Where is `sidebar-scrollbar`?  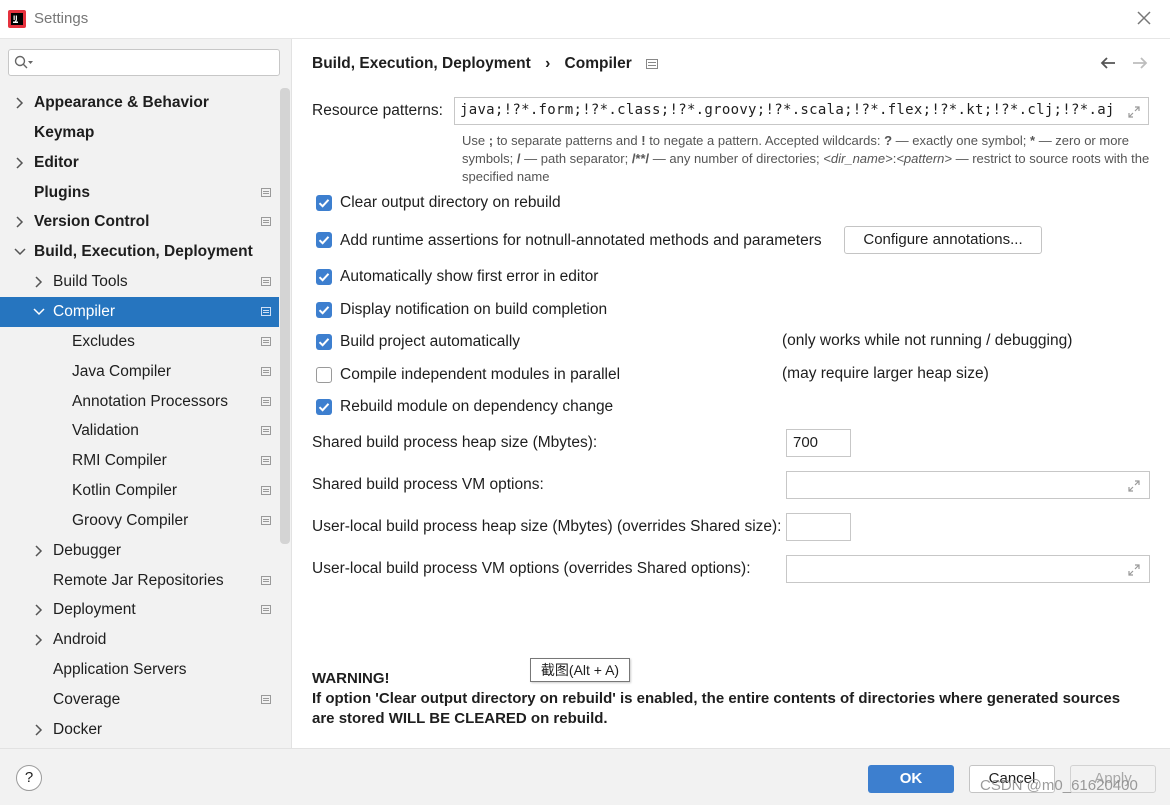 sidebar-scrollbar is located at coordinates (285, 316).